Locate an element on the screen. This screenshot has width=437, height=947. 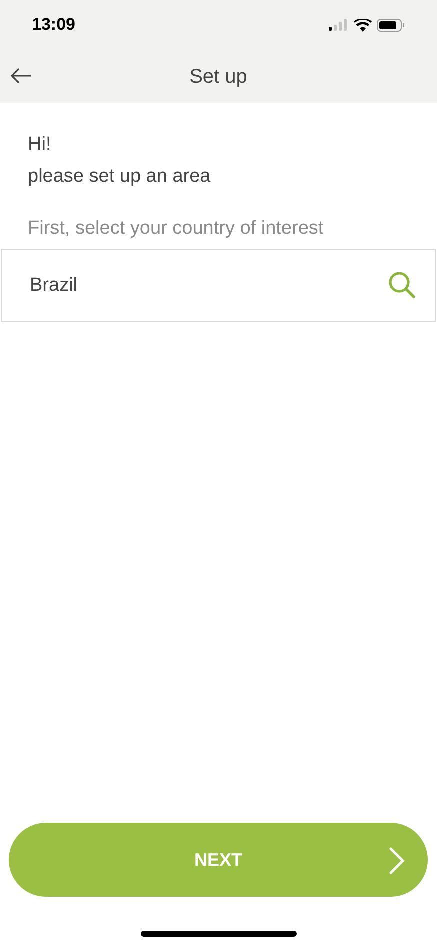
status-time: 13:09 is located at coordinates (54, 25).